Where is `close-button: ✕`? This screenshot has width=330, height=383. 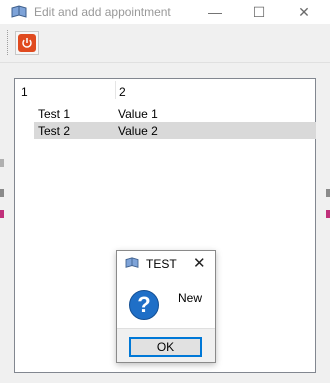
close-button: ✕ is located at coordinates (304, 12).